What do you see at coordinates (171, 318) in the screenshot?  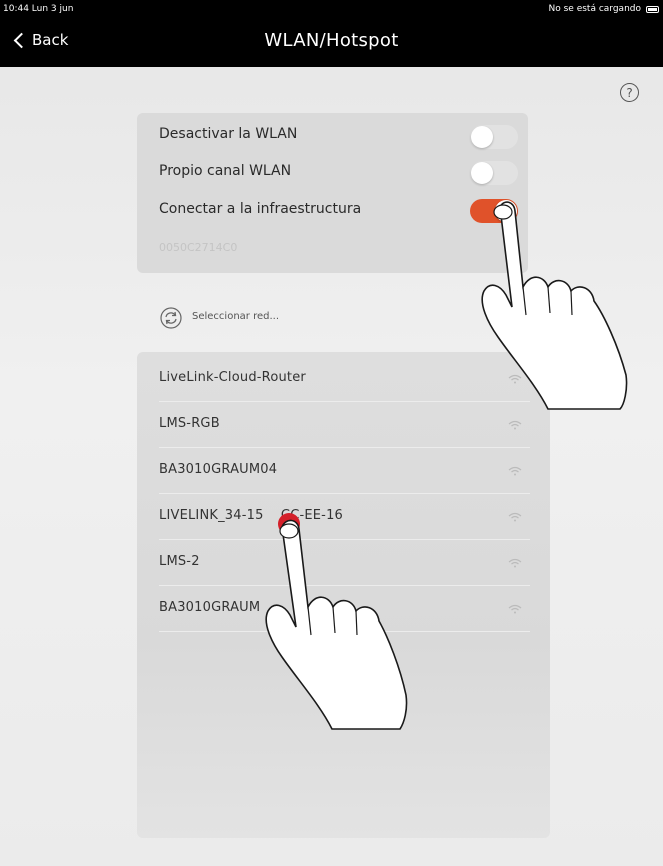 I see `refresh-icon` at bounding box center [171, 318].